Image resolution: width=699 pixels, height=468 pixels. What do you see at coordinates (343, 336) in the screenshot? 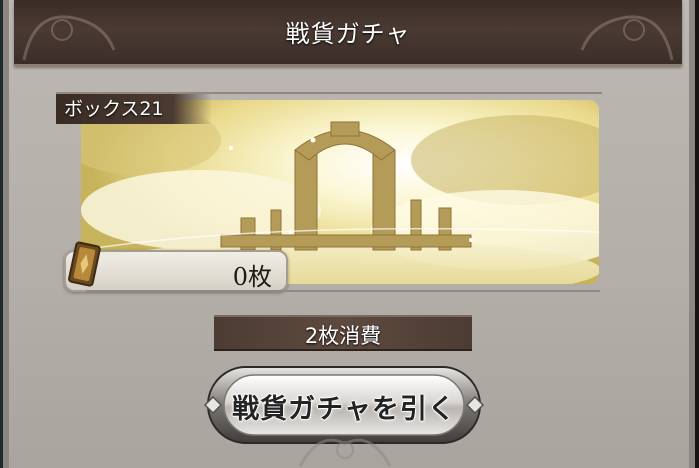
I see `cost-label: 2枚消費` at bounding box center [343, 336].